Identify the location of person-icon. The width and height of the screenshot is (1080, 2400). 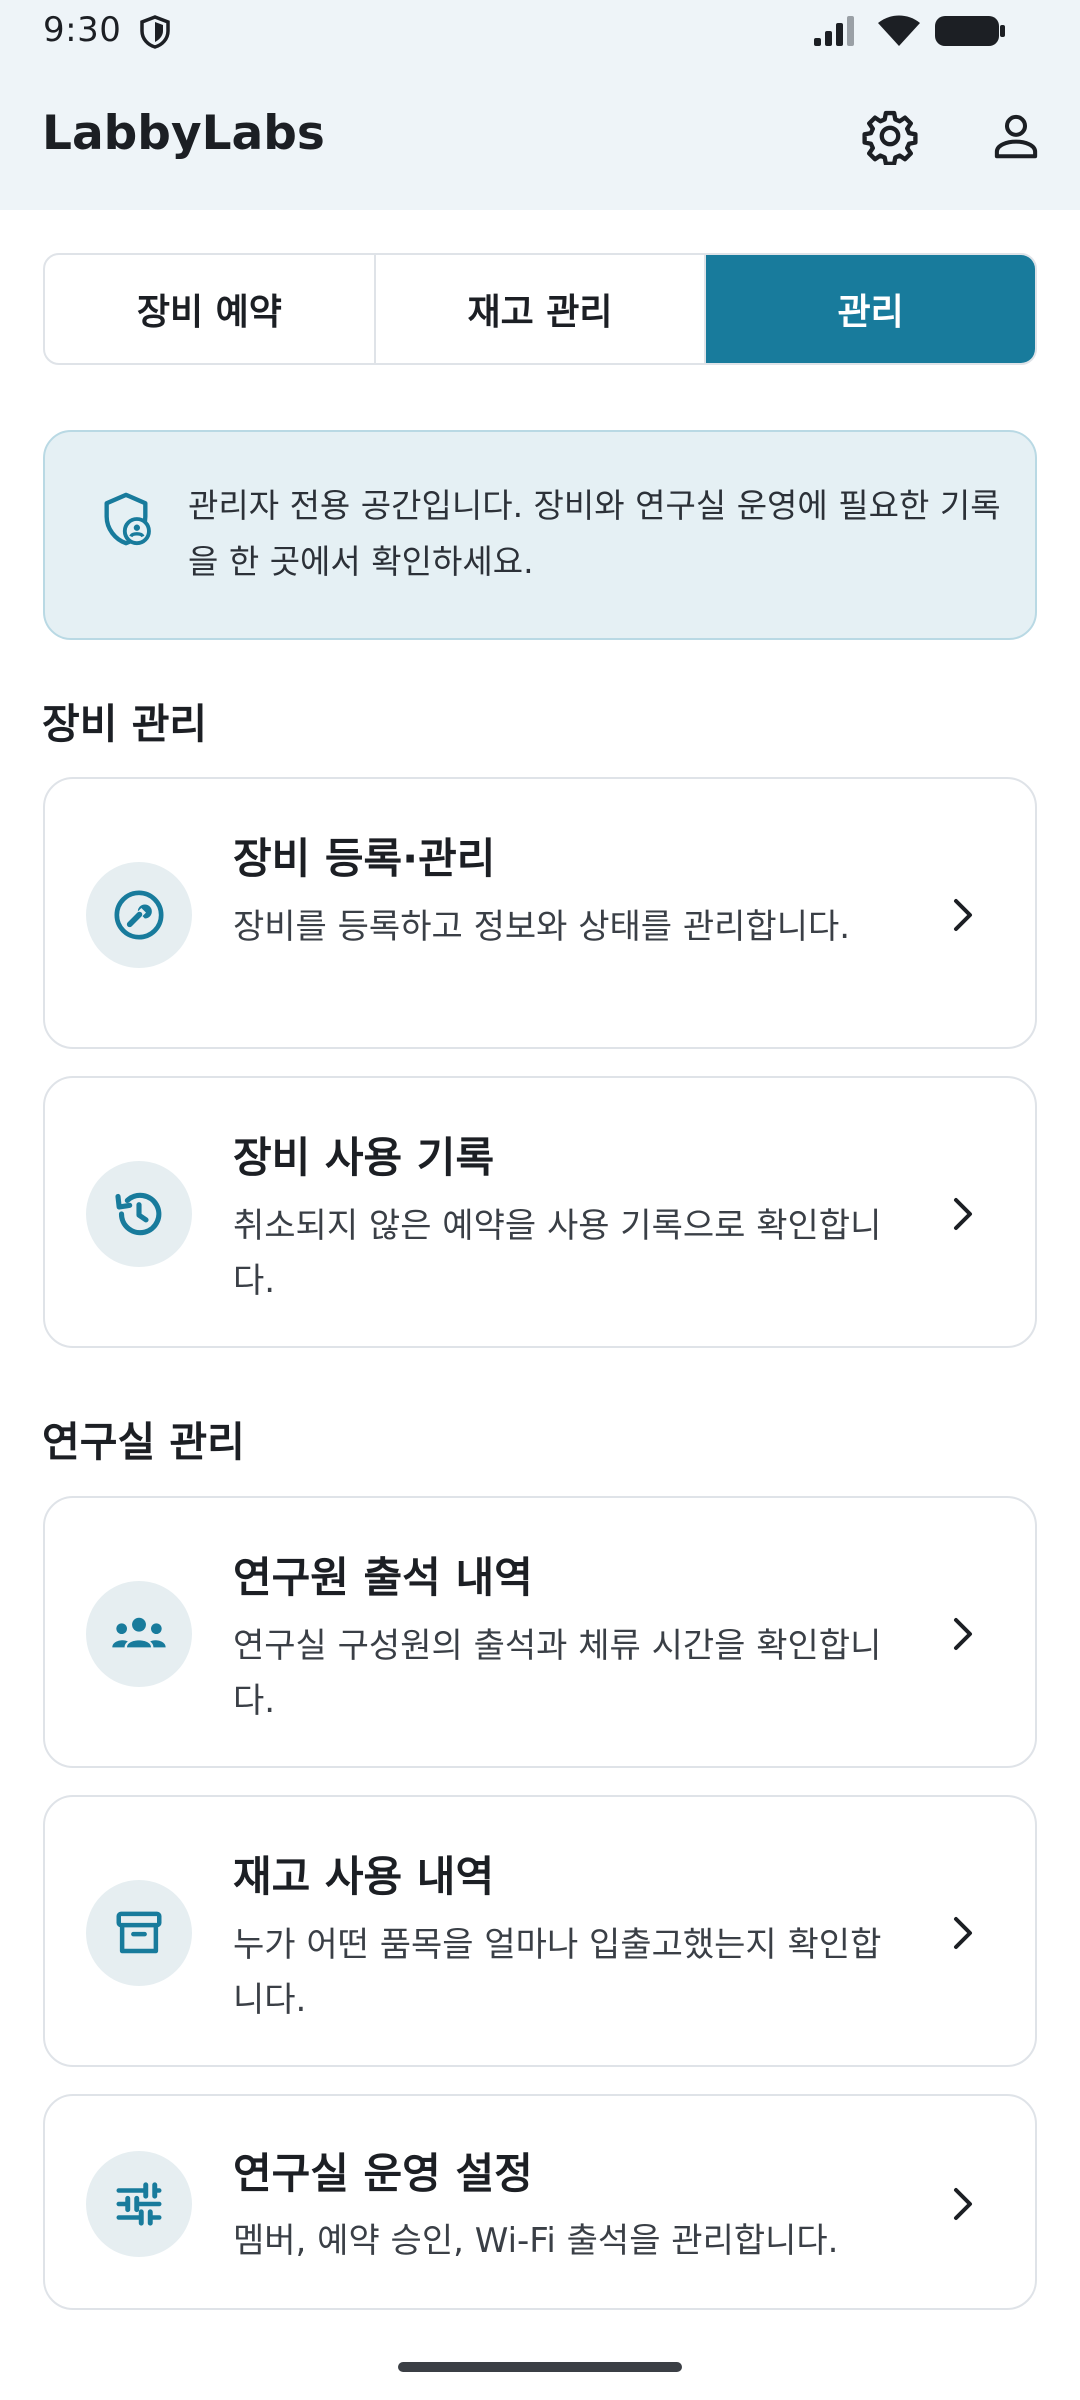
(1016, 136).